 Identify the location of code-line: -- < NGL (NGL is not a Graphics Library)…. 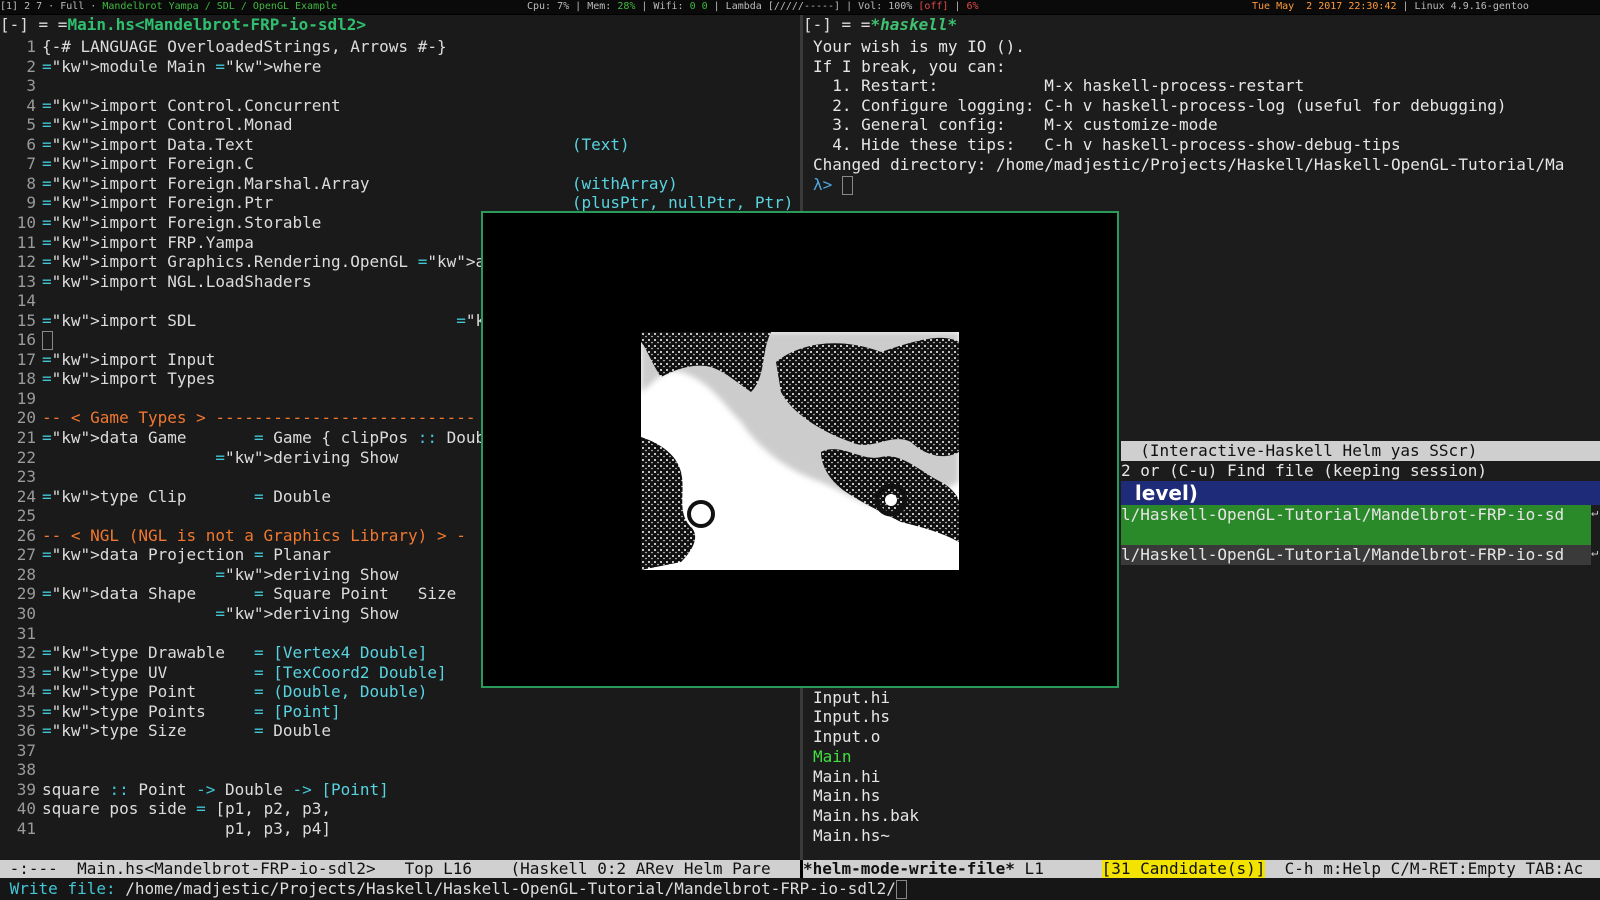
(254, 536).